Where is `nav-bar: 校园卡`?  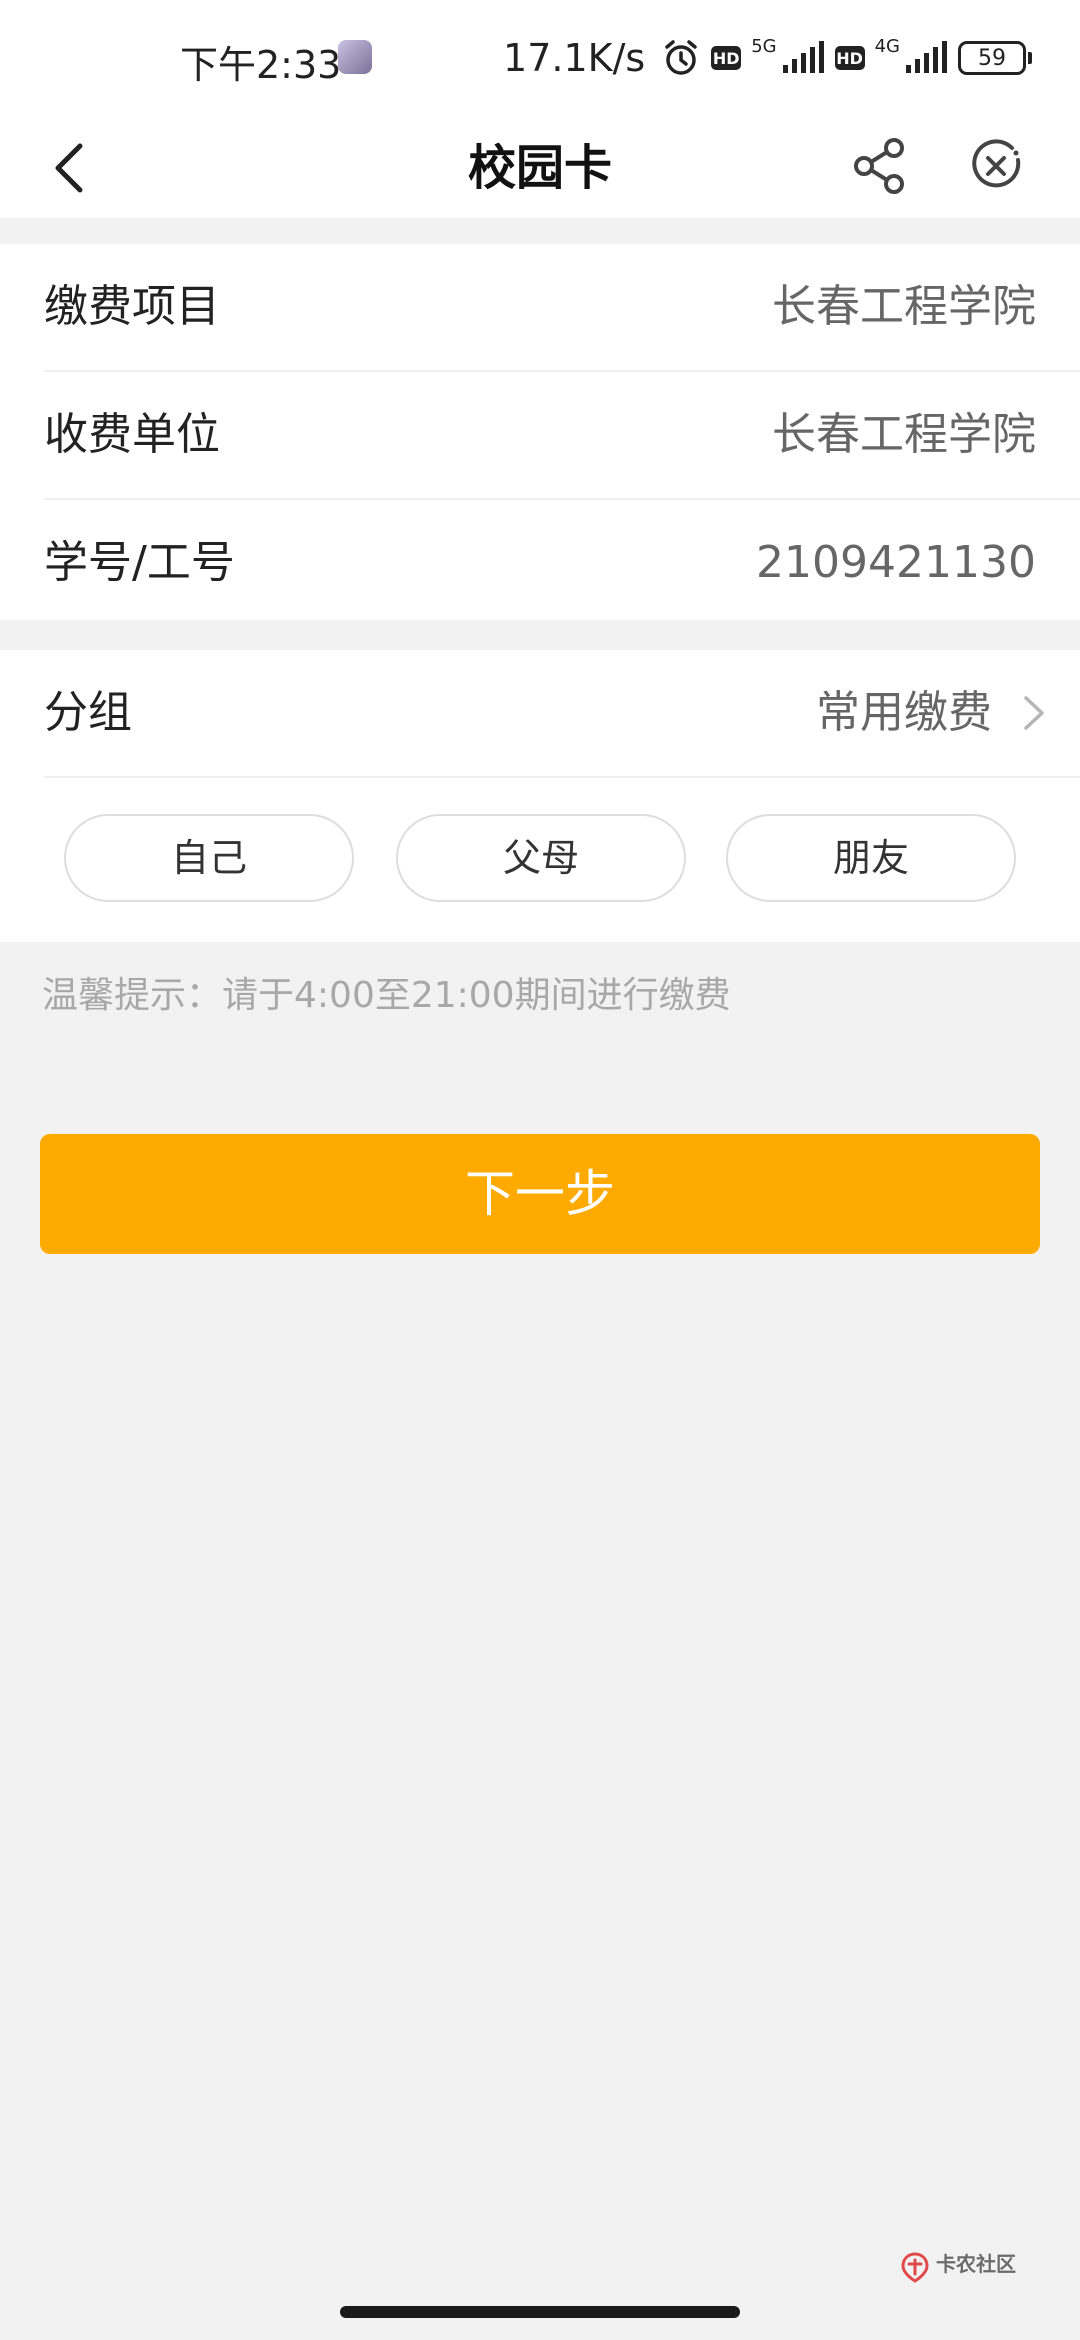
nav-bar: 校园卡 is located at coordinates (540, 168).